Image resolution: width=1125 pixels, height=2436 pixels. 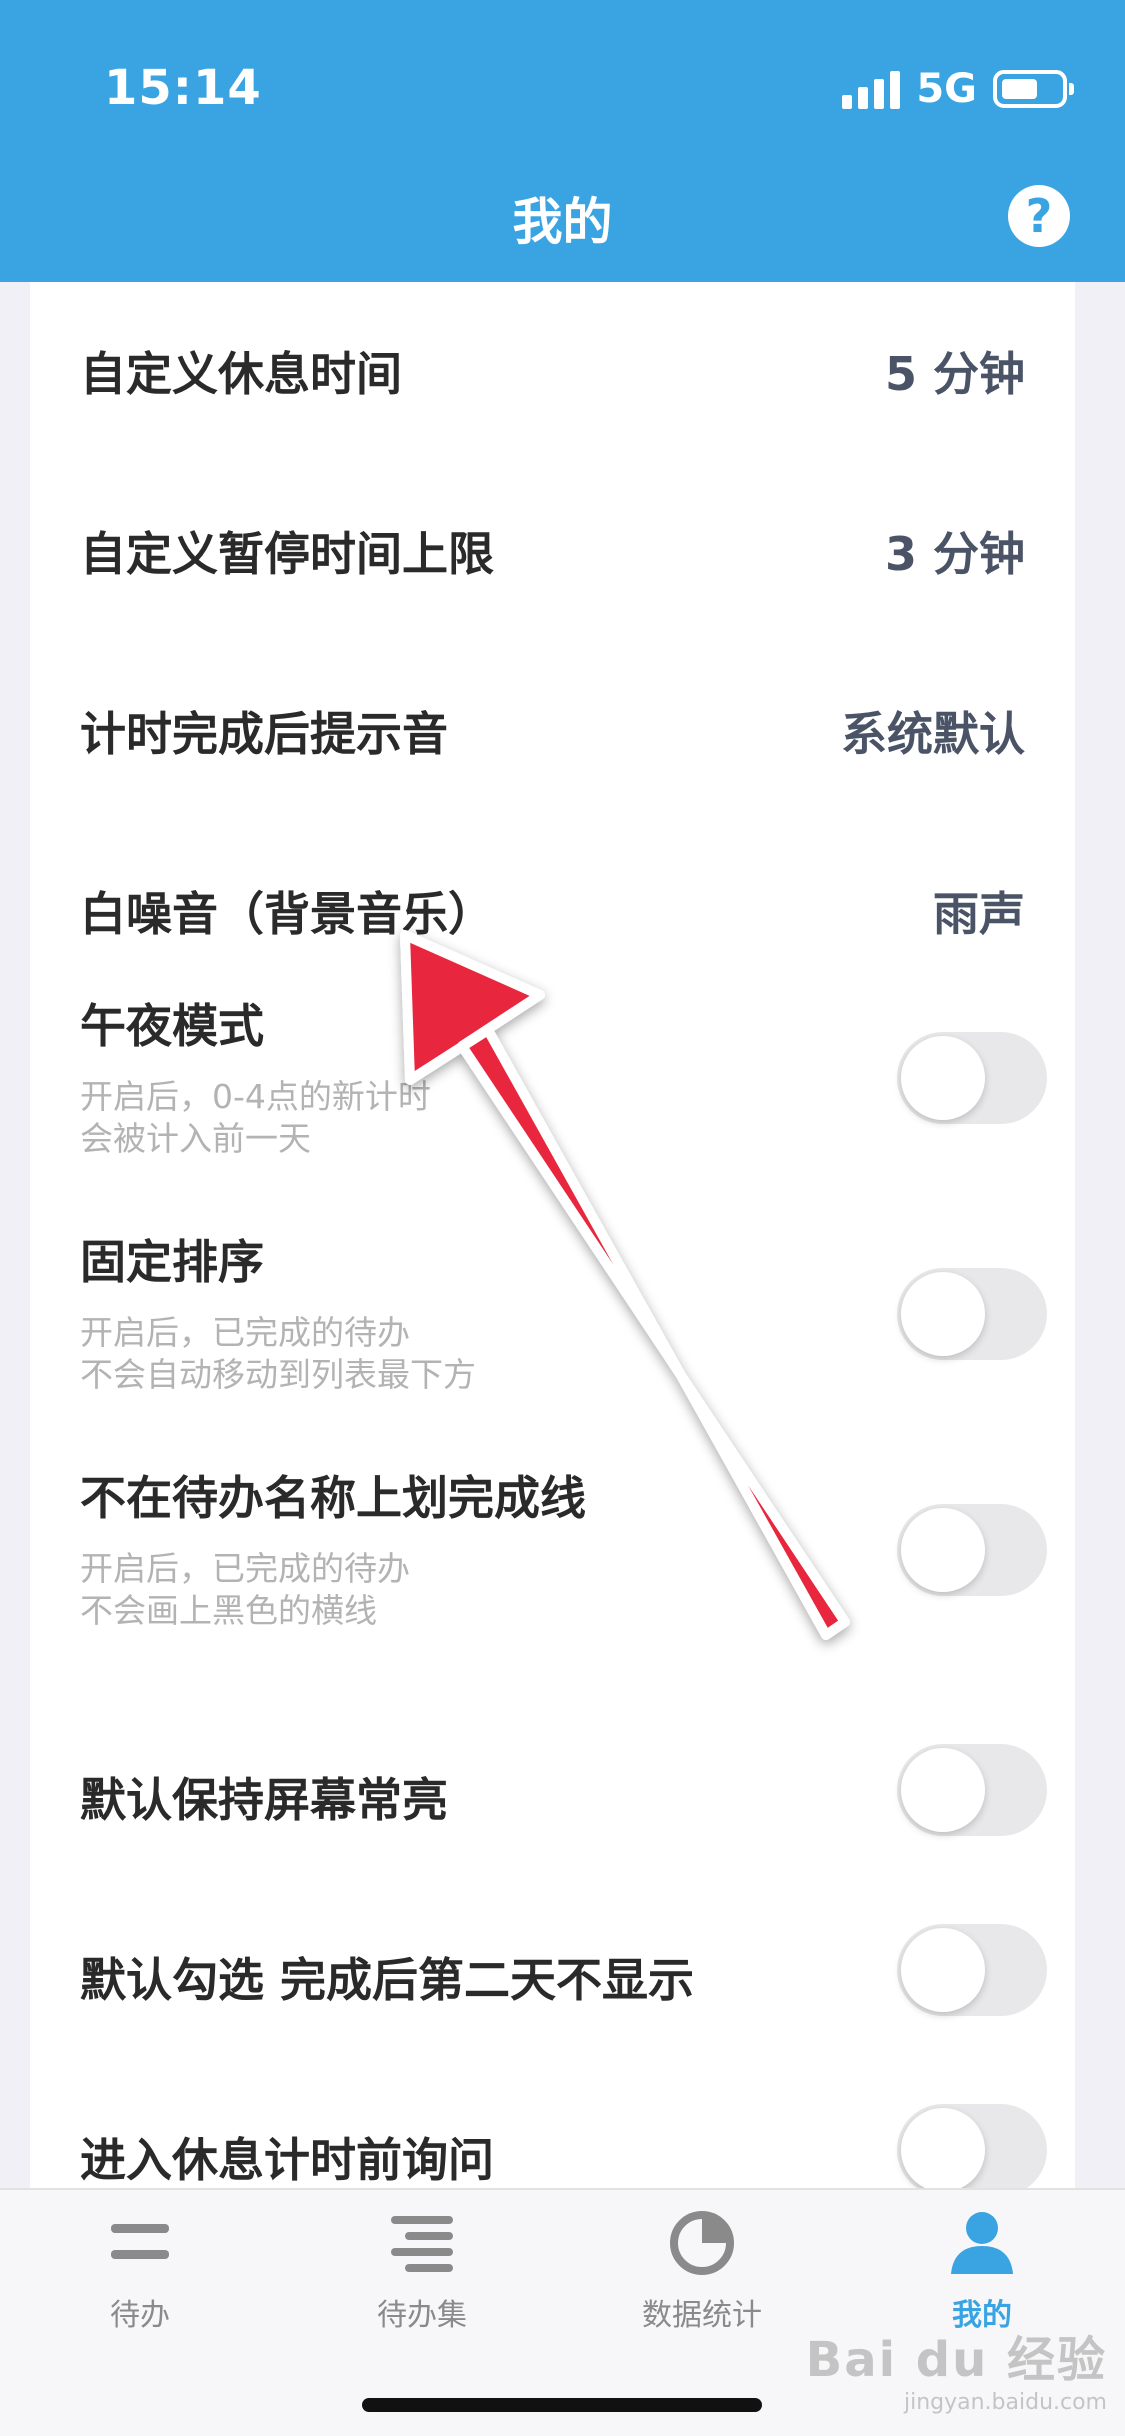 I want to click on setting-label: 不在待办名称上划完成线, so click(x=333, y=1498).